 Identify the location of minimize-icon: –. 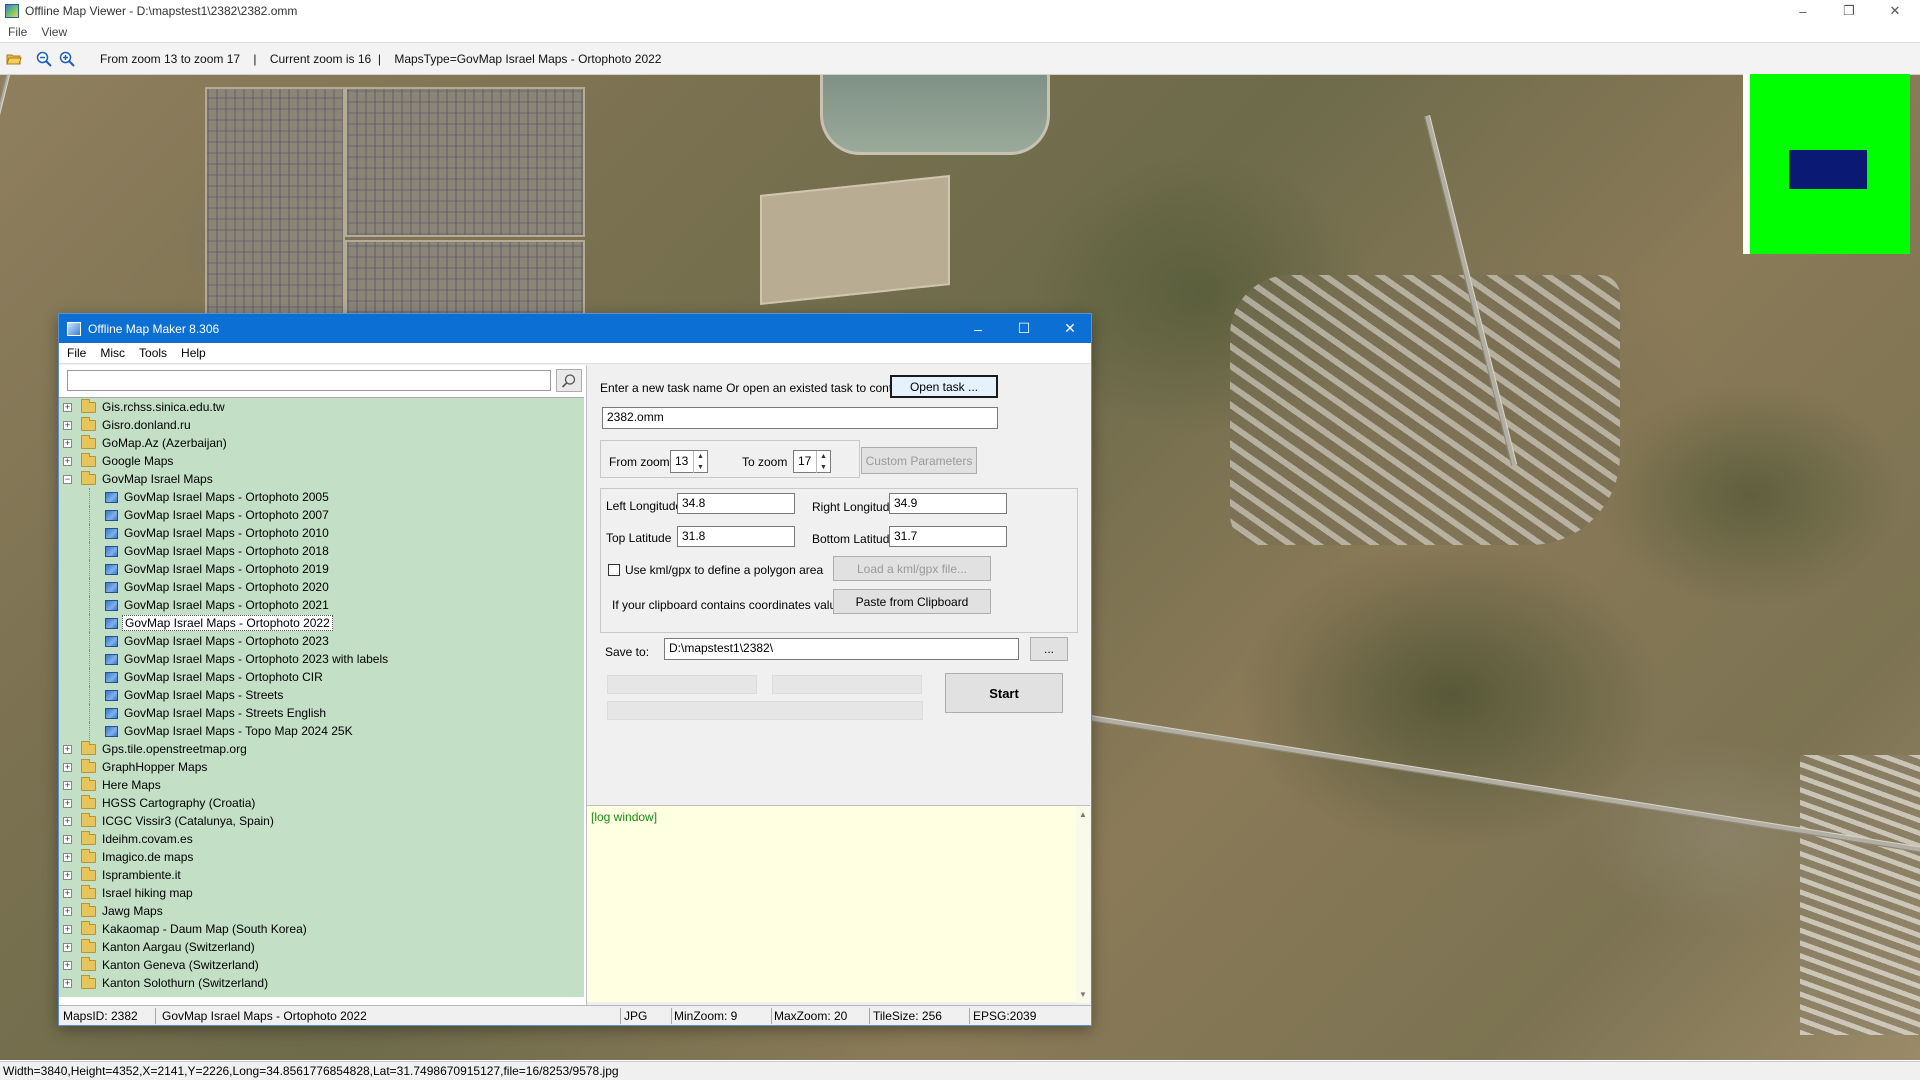
(1803, 11).